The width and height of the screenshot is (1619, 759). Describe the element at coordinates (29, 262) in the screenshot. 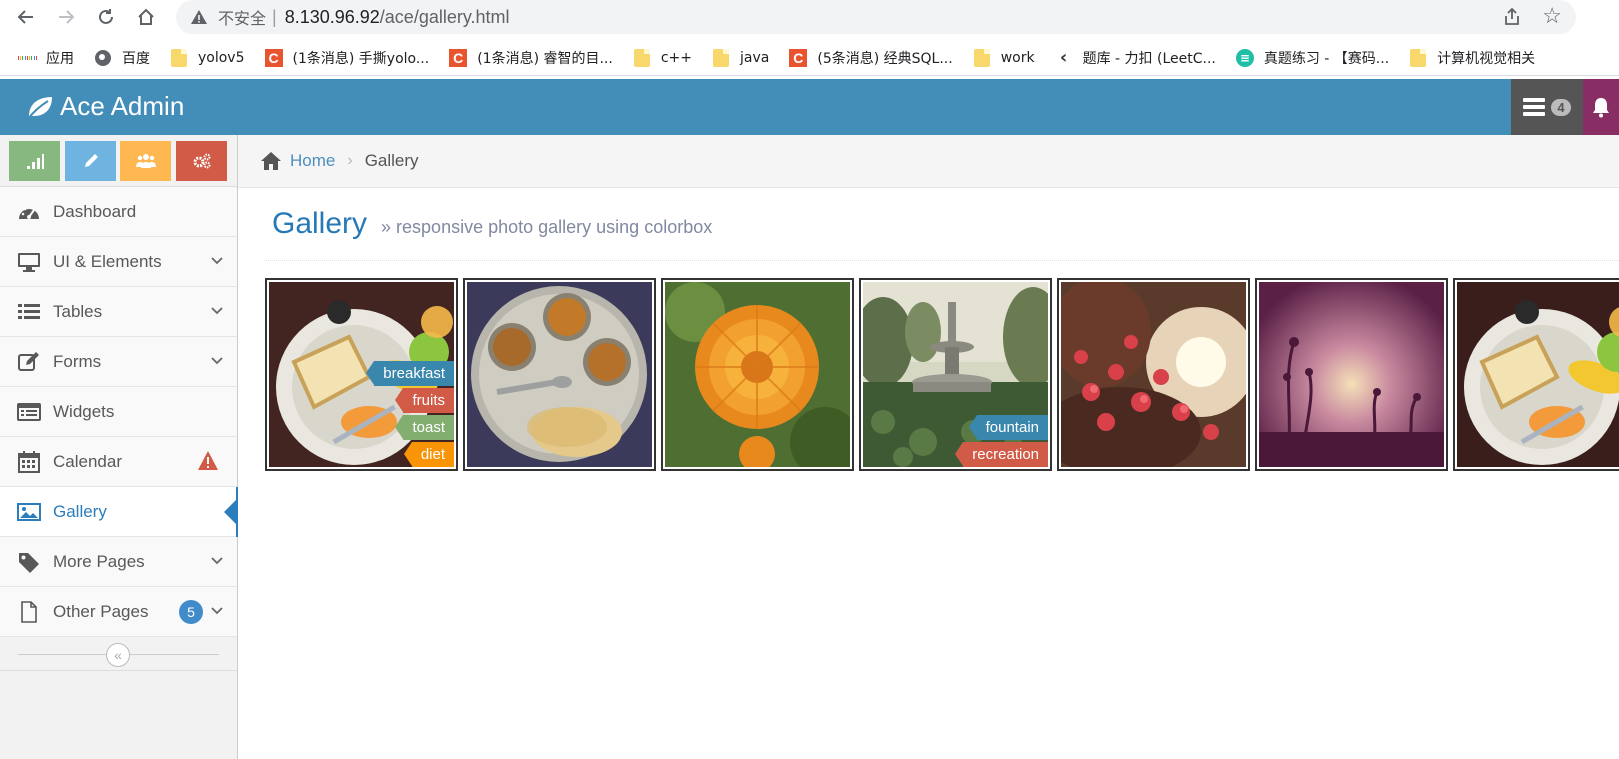

I see `desktop-icon` at that location.